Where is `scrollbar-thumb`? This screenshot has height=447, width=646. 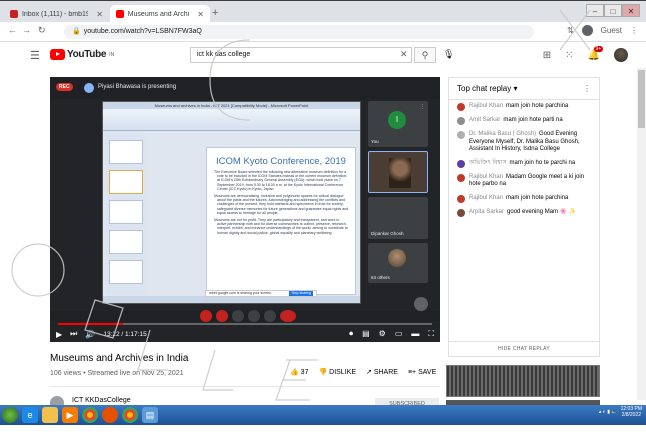
scrollbar-thumb is located at coordinates (641, 99).